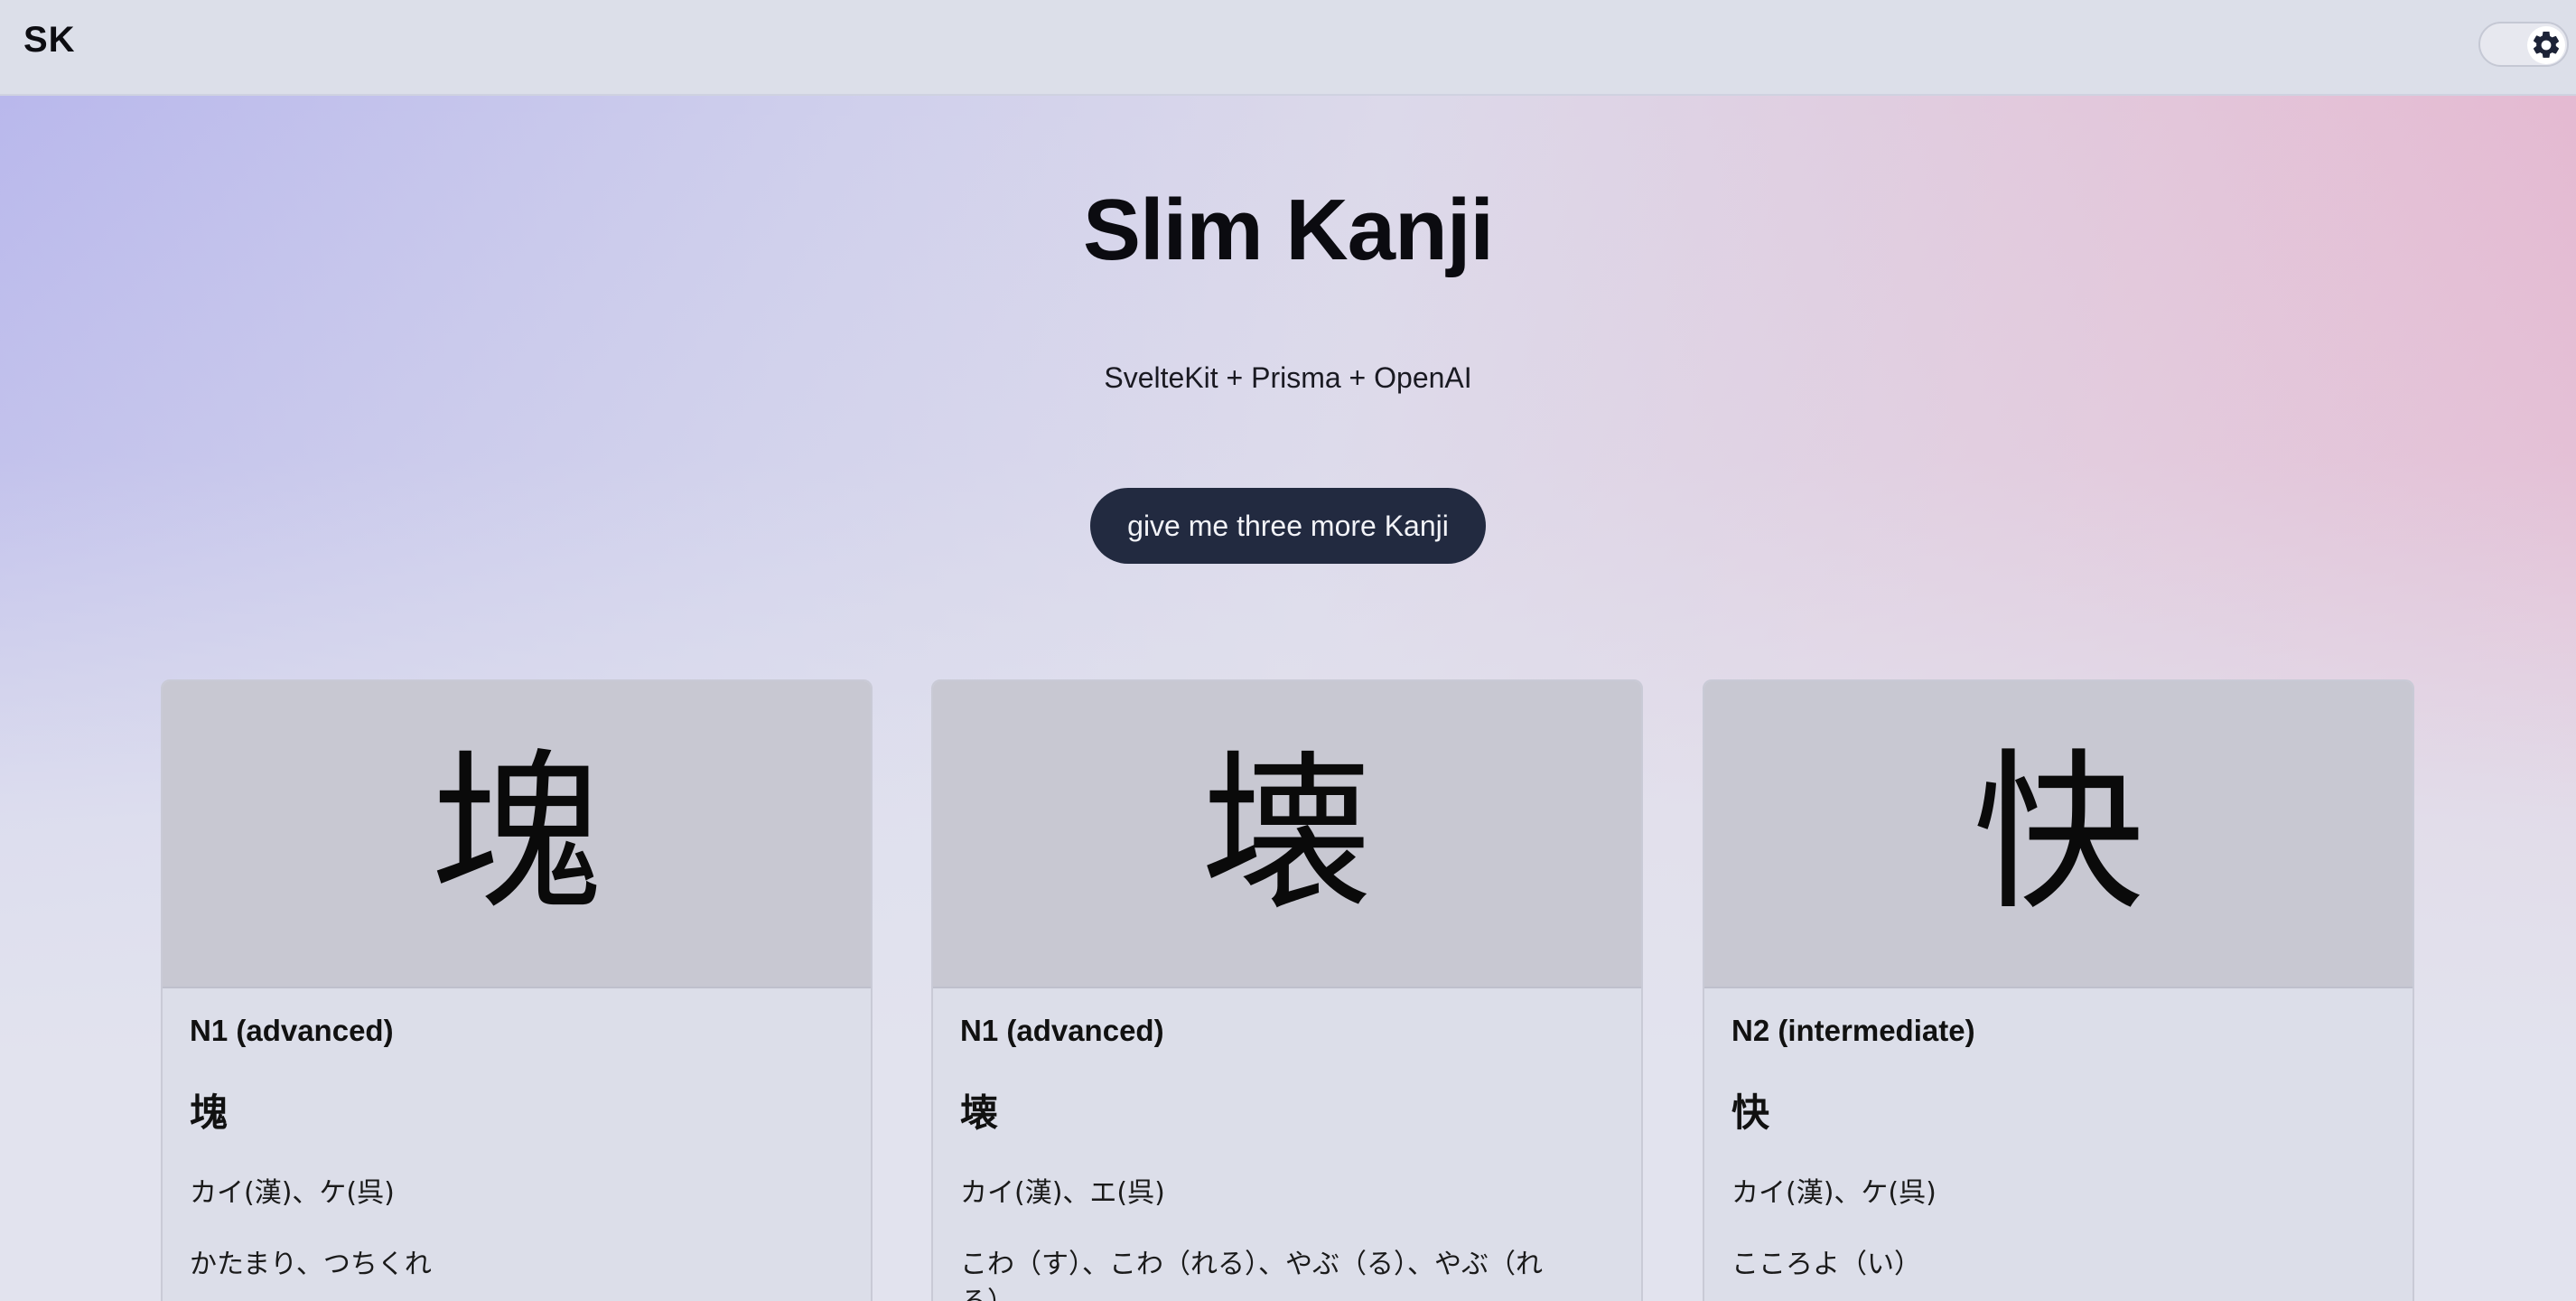 This screenshot has width=2576, height=1301. I want to click on page-subtitle: SvelteKit + Prisma + OpenAI, so click(1288, 377).